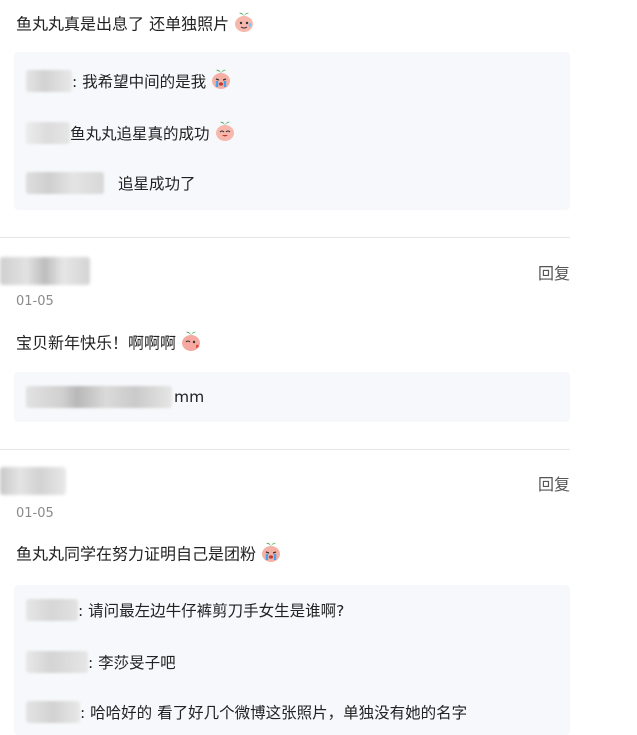 The height and width of the screenshot is (735, 637). I want to click on peach-laugh-face-icon, so click(225, 133).